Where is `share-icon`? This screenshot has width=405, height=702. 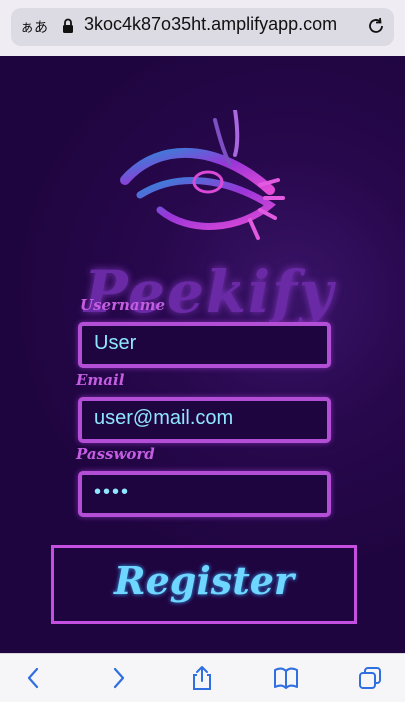
share-icon is located at coordinates (202, 678).